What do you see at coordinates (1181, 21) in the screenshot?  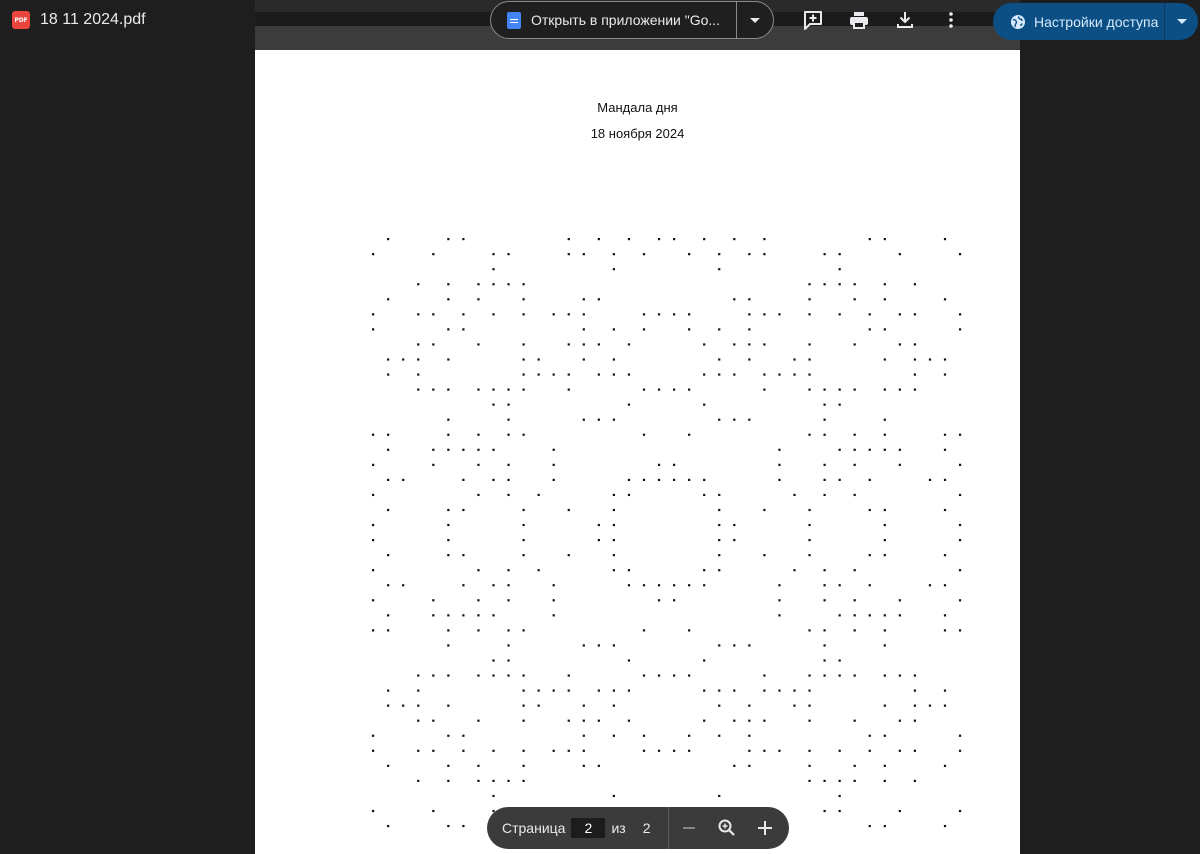 I see `share-dropdown-button` at bounding box center [1181, 21].